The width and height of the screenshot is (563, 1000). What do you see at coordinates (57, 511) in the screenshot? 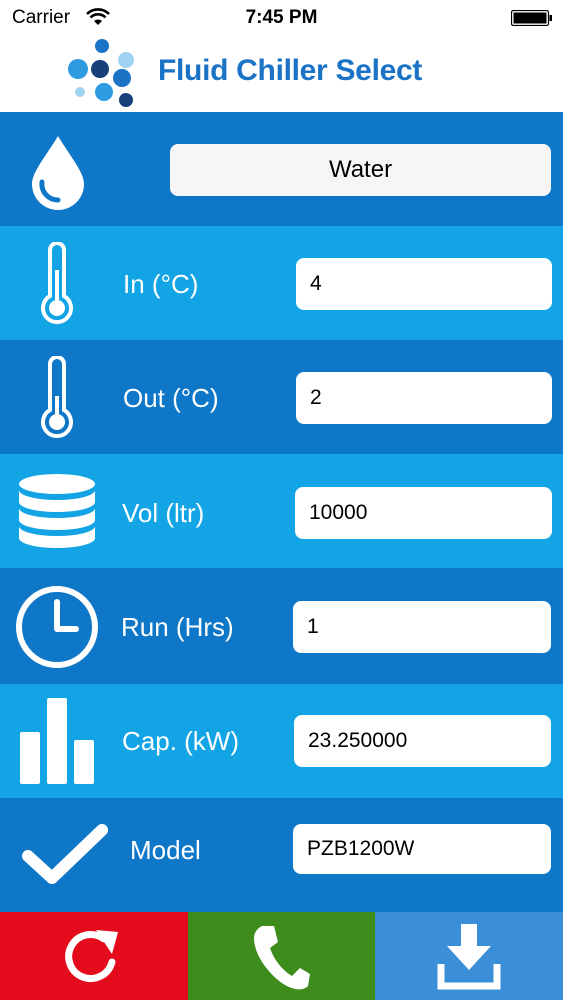
I see `database-icon` at bounding box center [57, 511].